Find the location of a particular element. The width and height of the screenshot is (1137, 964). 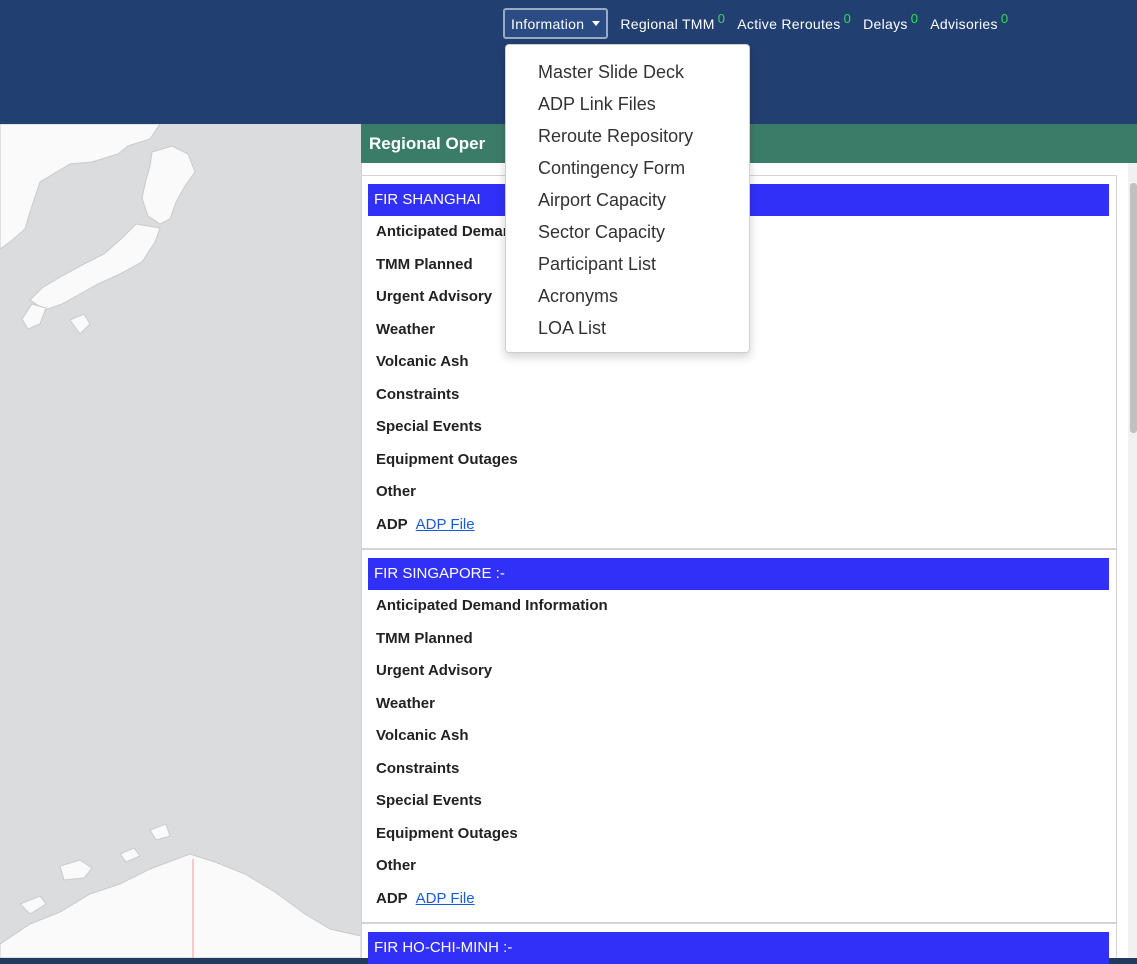

fir-row: Urgent Advisory is located at coordinates (434, 670).